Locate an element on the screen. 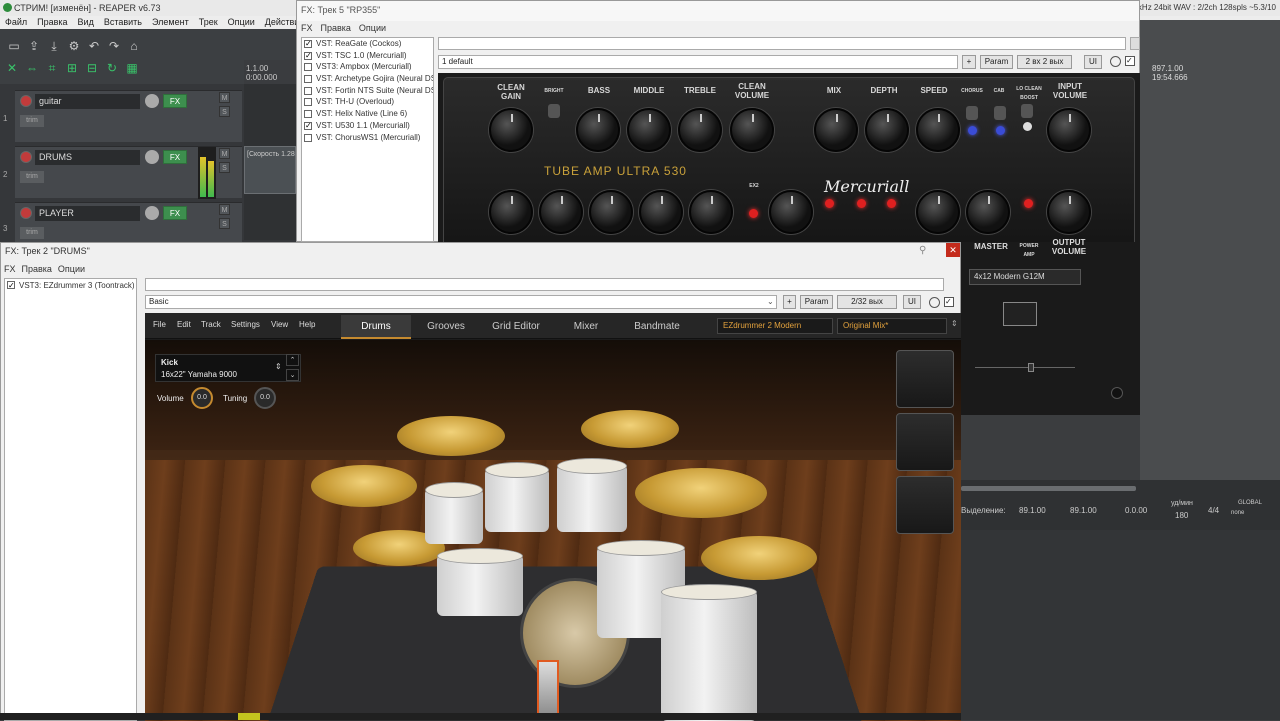  ez-menu-view: View is located at coordinates (279, 325).